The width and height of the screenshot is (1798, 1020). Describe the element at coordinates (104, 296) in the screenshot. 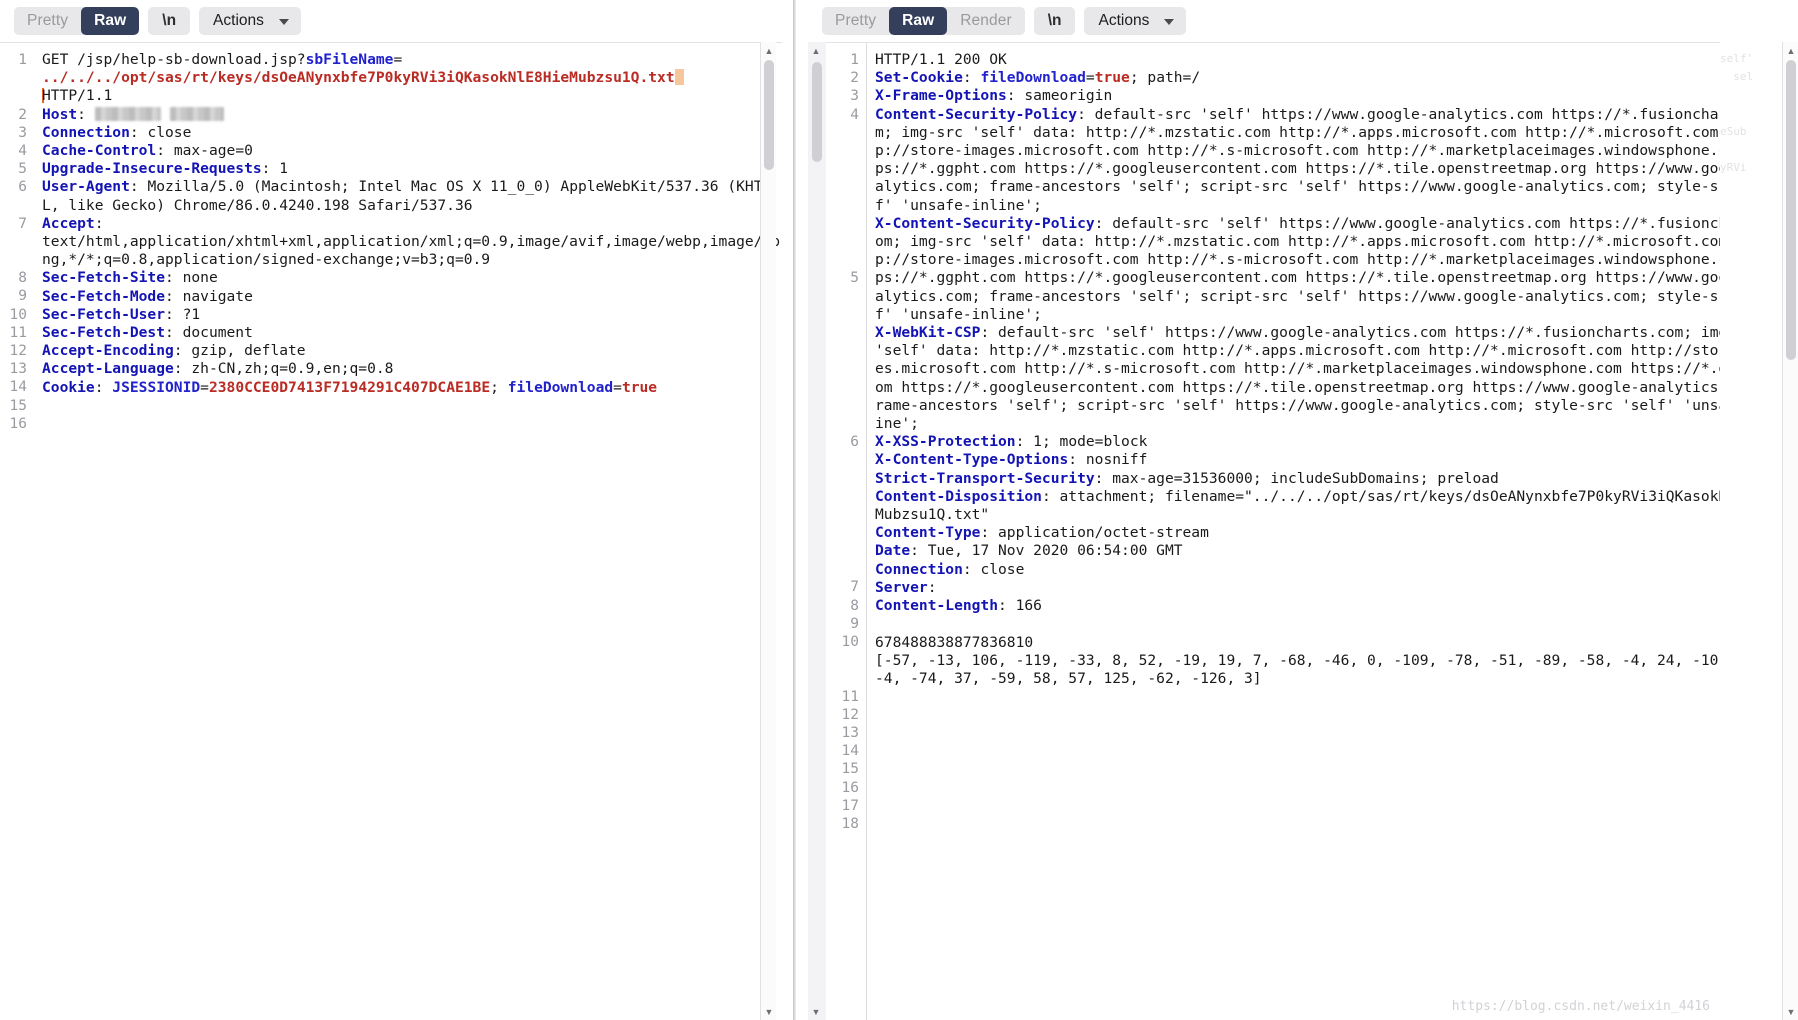

I see `header-name: Sec-Fetch-Mode` at that location.